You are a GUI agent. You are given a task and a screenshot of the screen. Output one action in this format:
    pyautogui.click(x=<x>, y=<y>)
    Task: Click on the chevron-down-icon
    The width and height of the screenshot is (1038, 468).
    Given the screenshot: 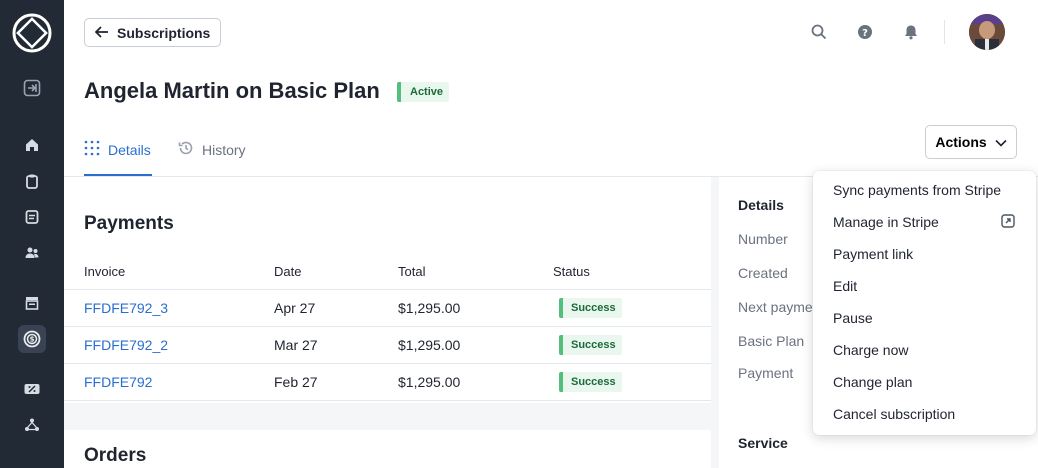 What is the action you would take?
    pyautogui.click(x=1001, y=142)
    